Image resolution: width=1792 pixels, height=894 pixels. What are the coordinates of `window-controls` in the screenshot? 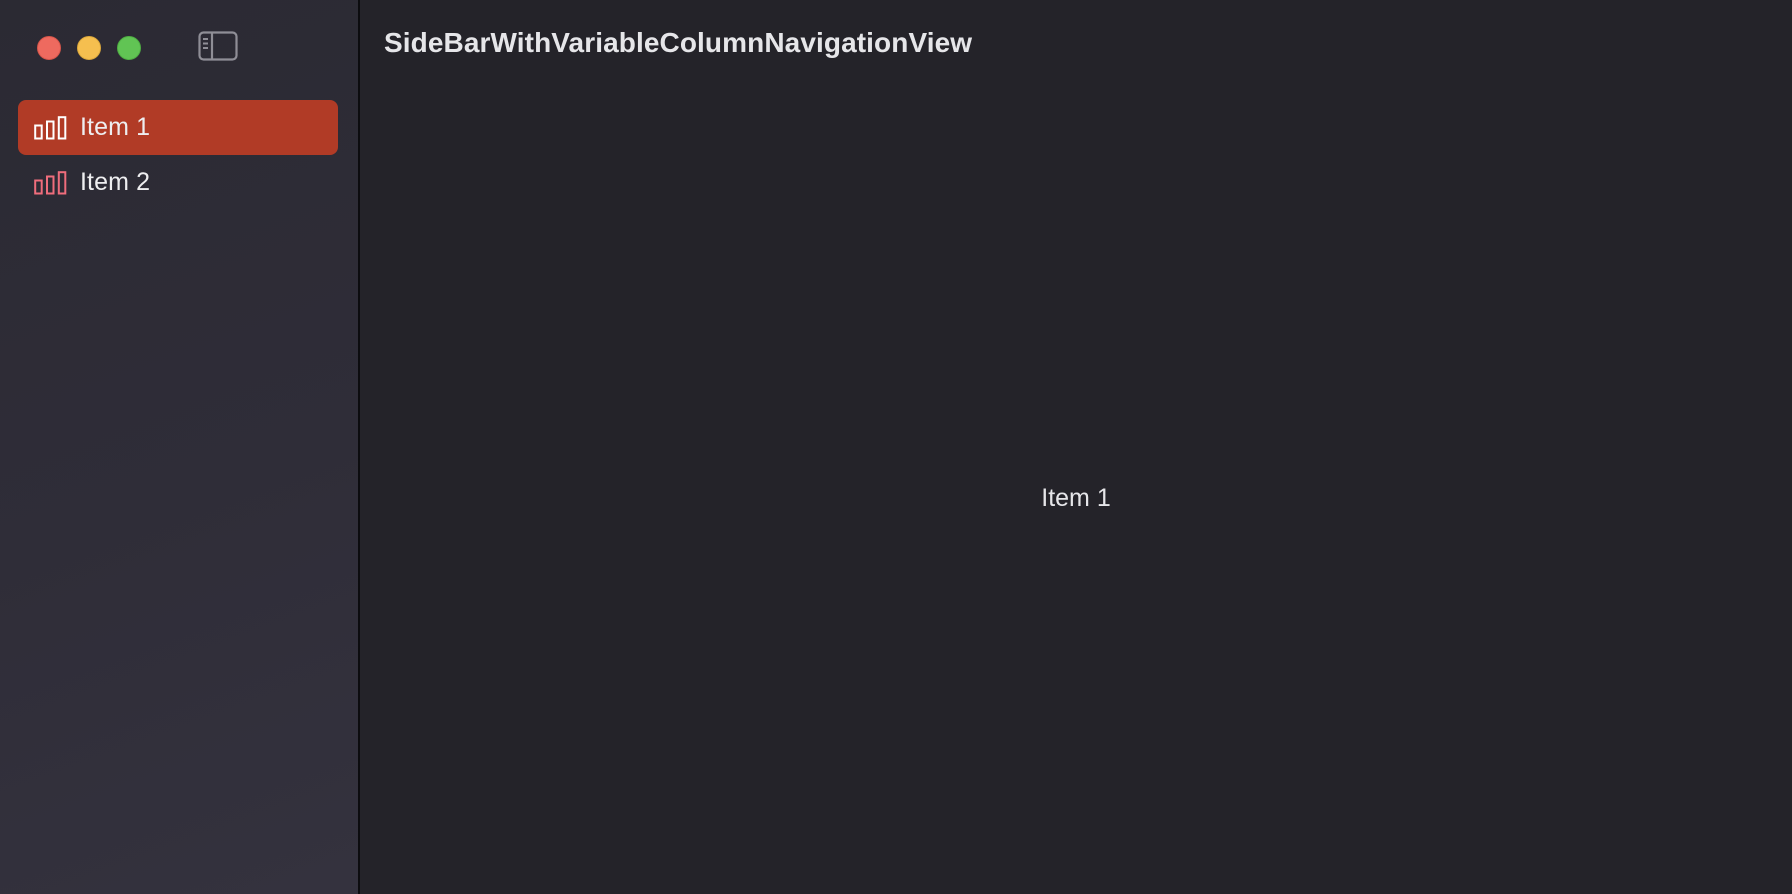 It's located at (89, 48).